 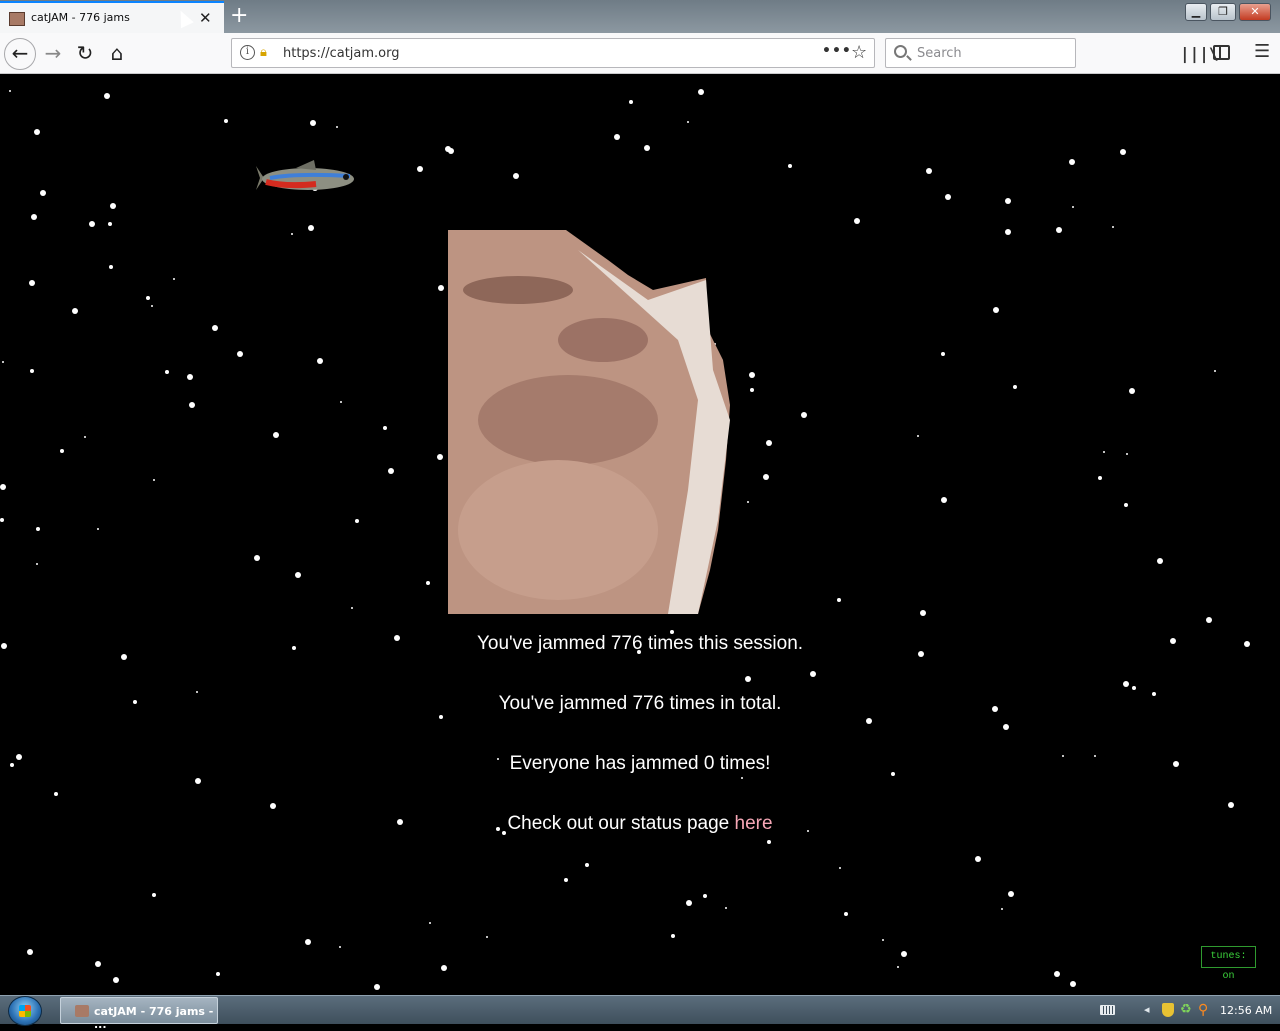 What do you see at coordinates (205, 18) in the screenshot?
I see `close-icon: ✕` at bounding box center [205, 18].